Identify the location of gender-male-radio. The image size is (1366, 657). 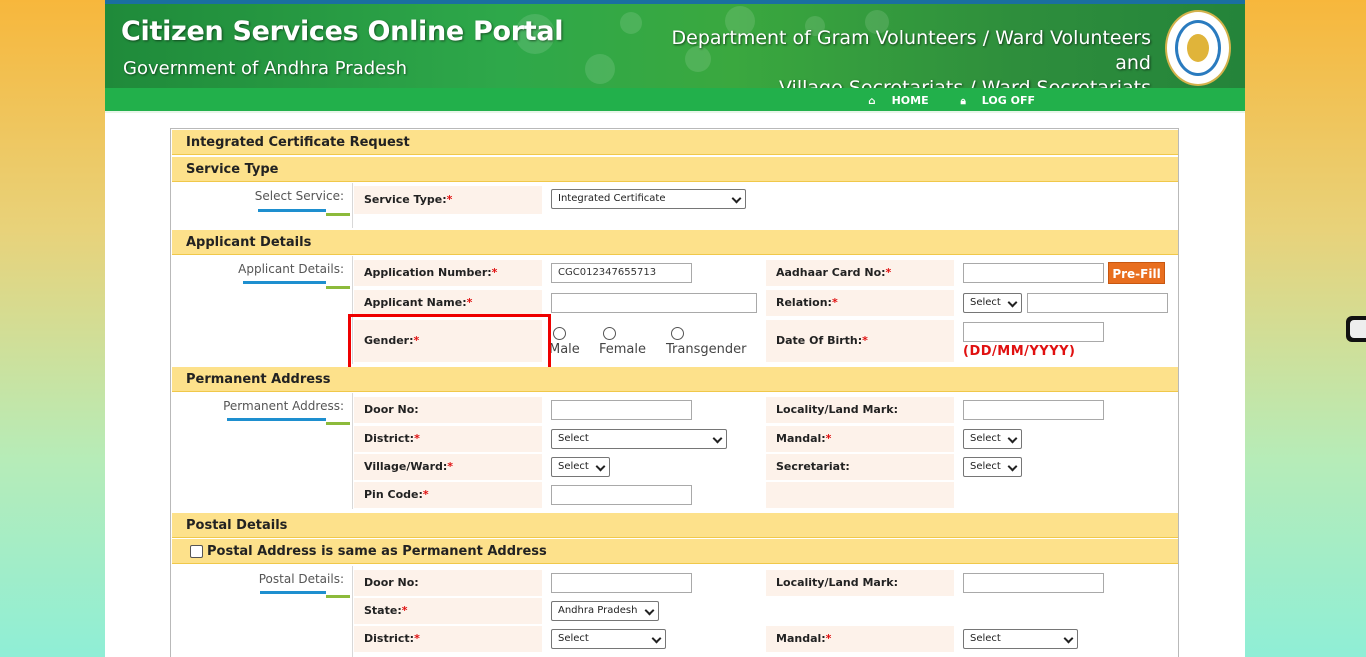
(559, 333).